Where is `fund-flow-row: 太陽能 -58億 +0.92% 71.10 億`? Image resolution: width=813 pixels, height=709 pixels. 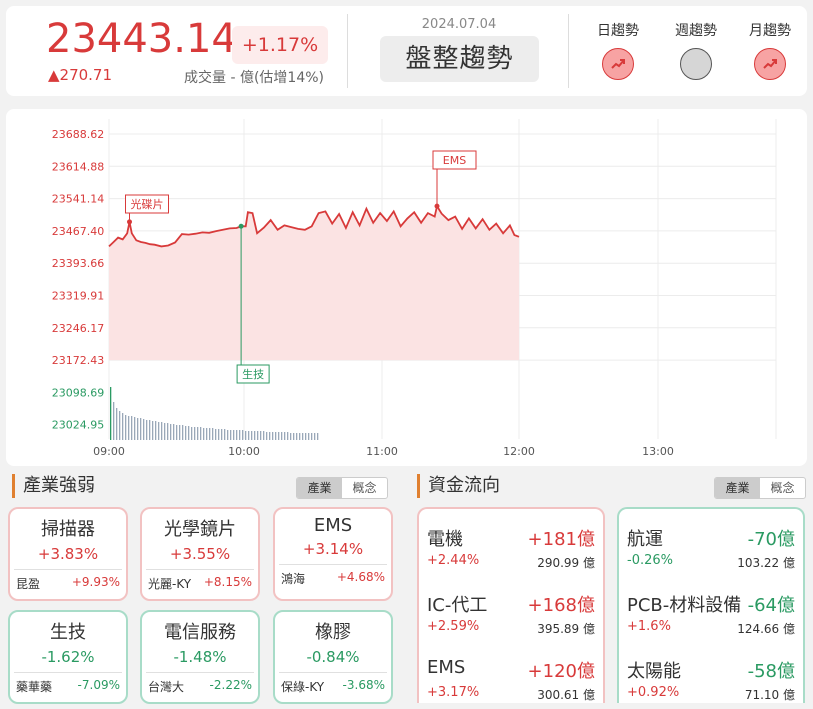
fund-flow-row: 太陽能 -58億 +0.92% 71.10 億 is located at coordinates (711, 681).